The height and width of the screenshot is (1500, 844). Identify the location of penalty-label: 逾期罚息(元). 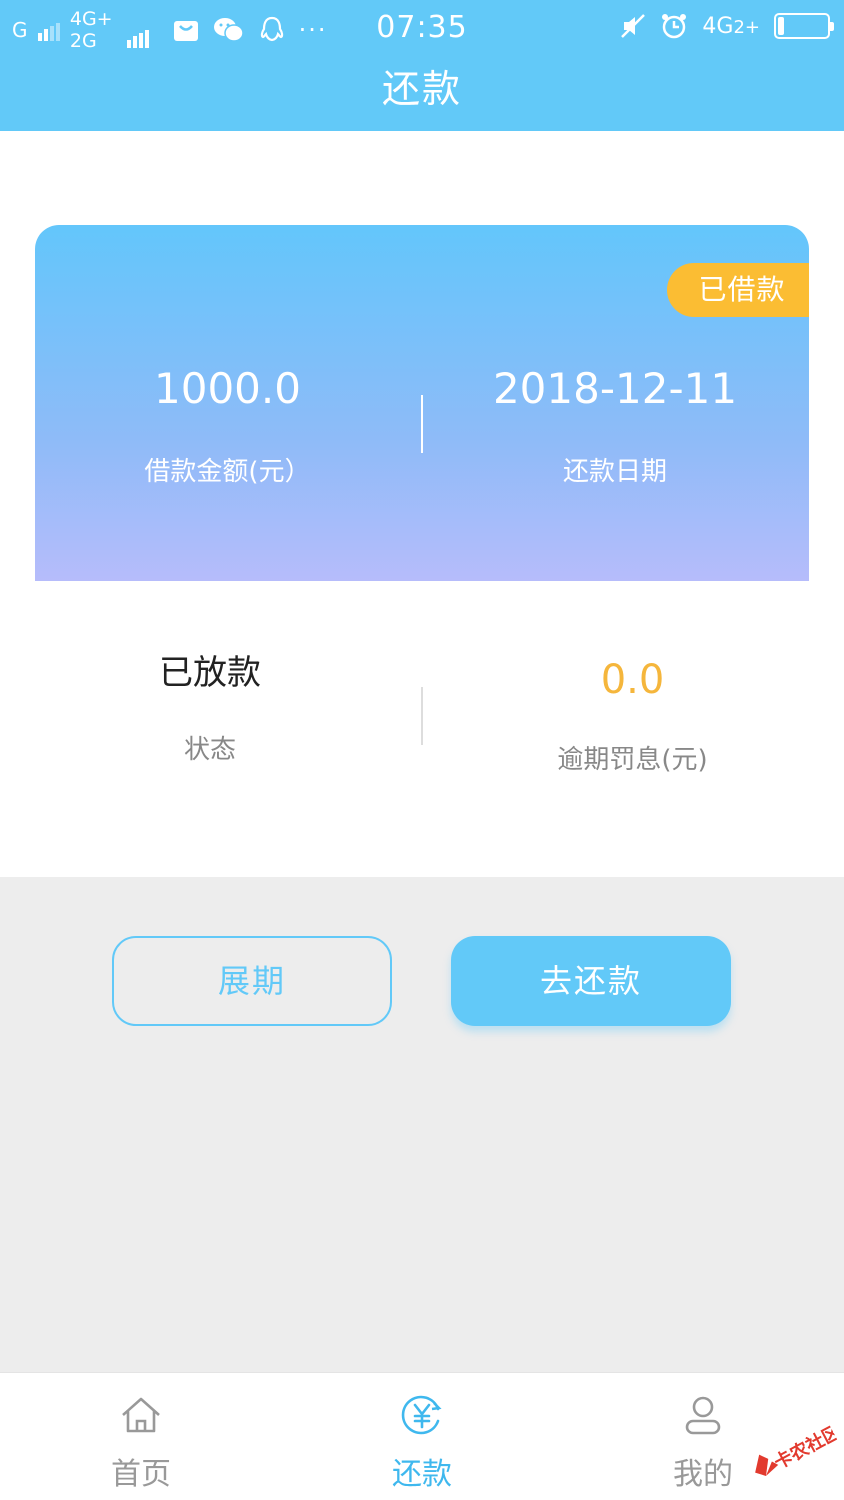
(632, 760).